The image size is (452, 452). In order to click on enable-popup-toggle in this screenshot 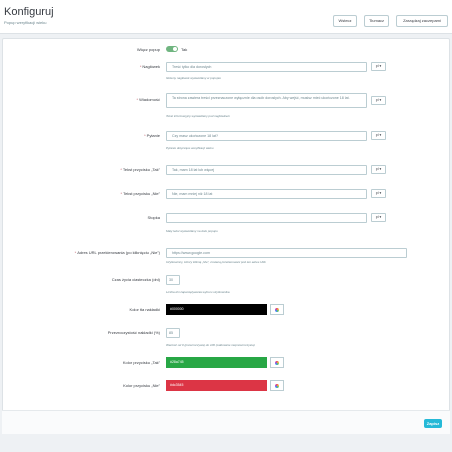, I will do `click(172, 49)`.